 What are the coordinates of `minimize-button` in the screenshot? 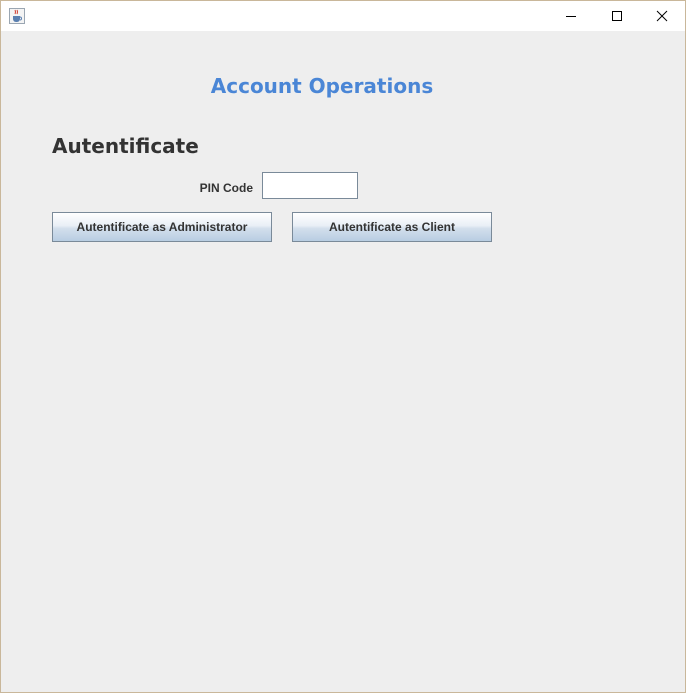 It's located at (571, 16).